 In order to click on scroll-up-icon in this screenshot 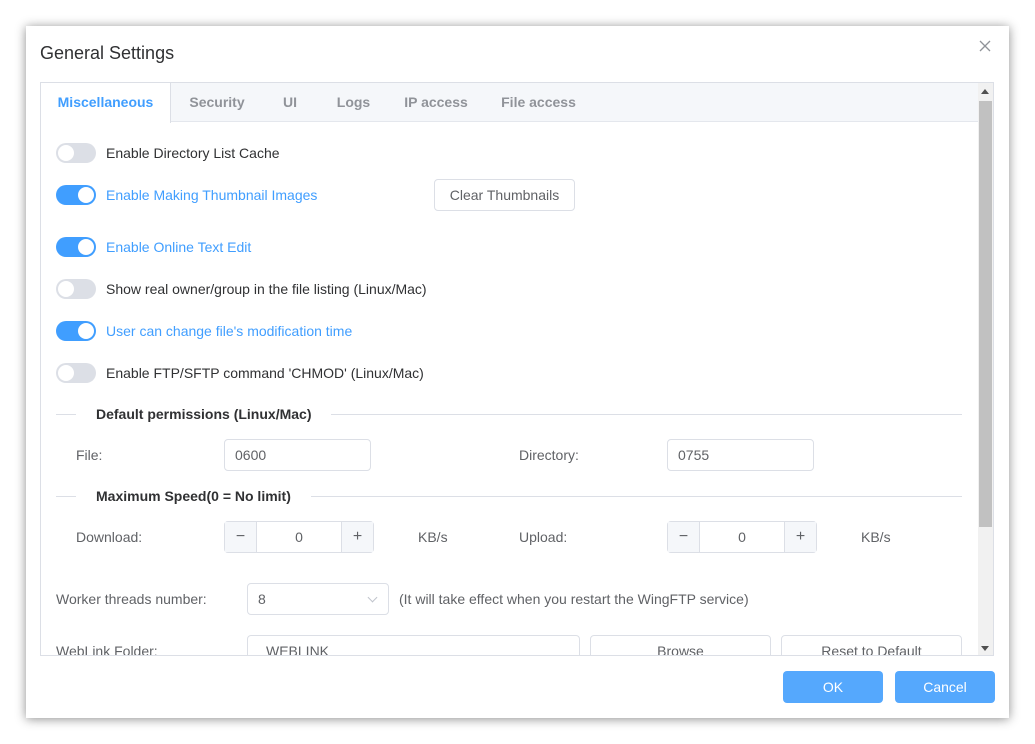, I will do `click(985, 91)`.